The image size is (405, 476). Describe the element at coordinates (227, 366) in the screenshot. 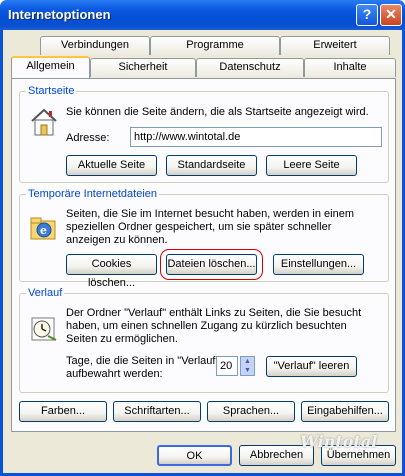

I see `days-input: 20` at that location.